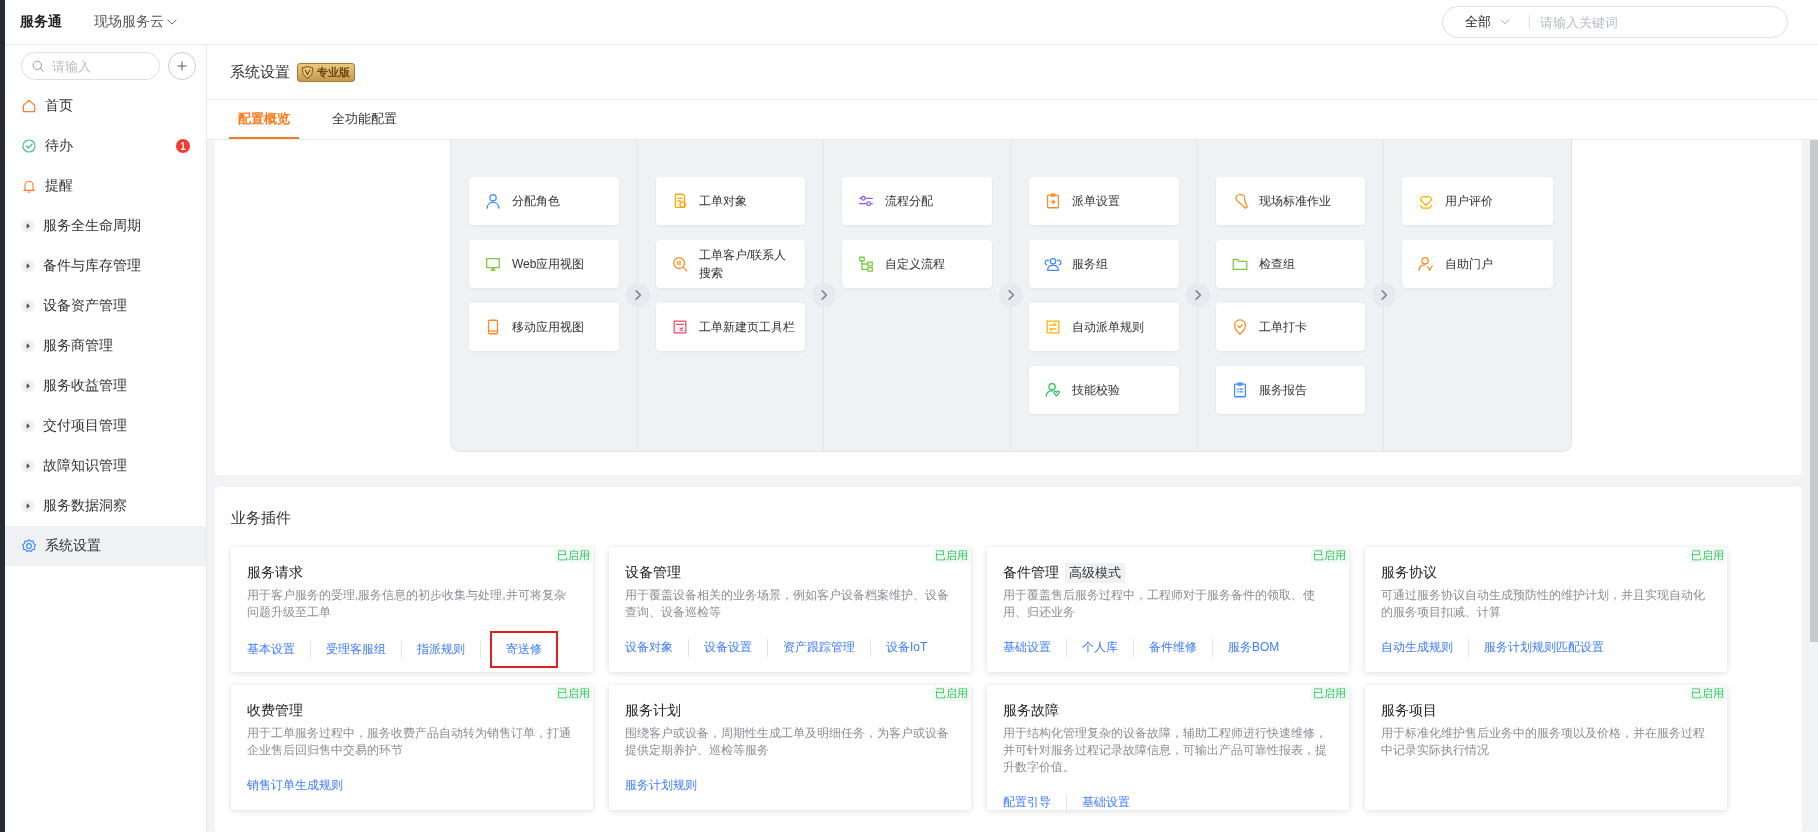  What do you see at coordinates (917, 264) in the screenshot?
I see `config-card: 自定义流程` at bounding box center [917, 264].